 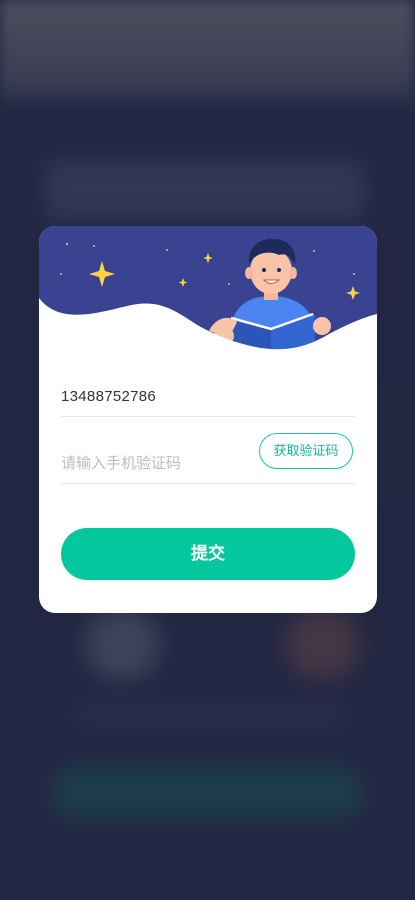 What do you see at coordinates (208, 396) in the screenshot?
I see `phone-field: 13488752786` at bounding box center [208, 396].